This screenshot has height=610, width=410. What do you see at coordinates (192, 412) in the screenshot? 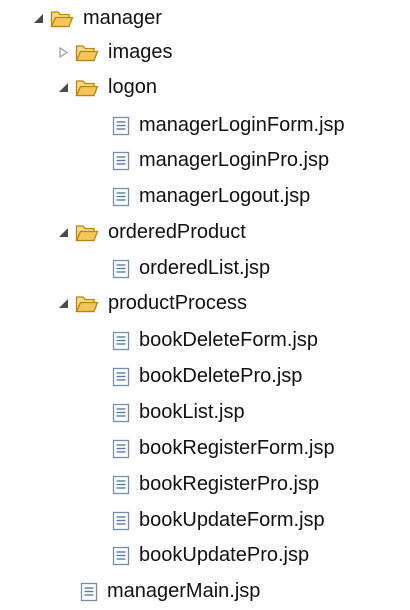
I see `file-label: bookList.jsp` at bounding box center [192, 412].